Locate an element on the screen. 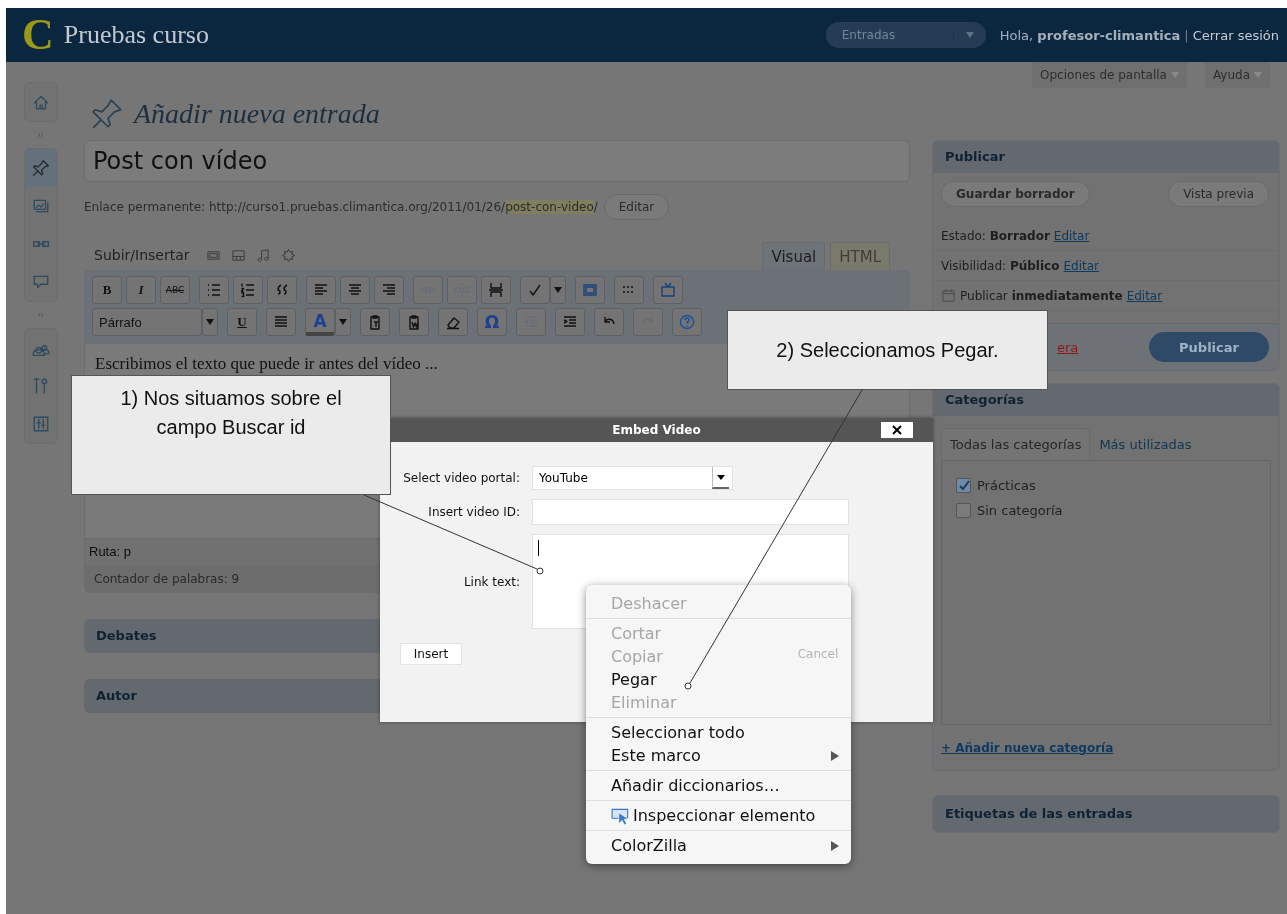 Image resolution: width=1287 pixels, height=914 pixels. edit-button: Editar is located at coordinates (636, 207).